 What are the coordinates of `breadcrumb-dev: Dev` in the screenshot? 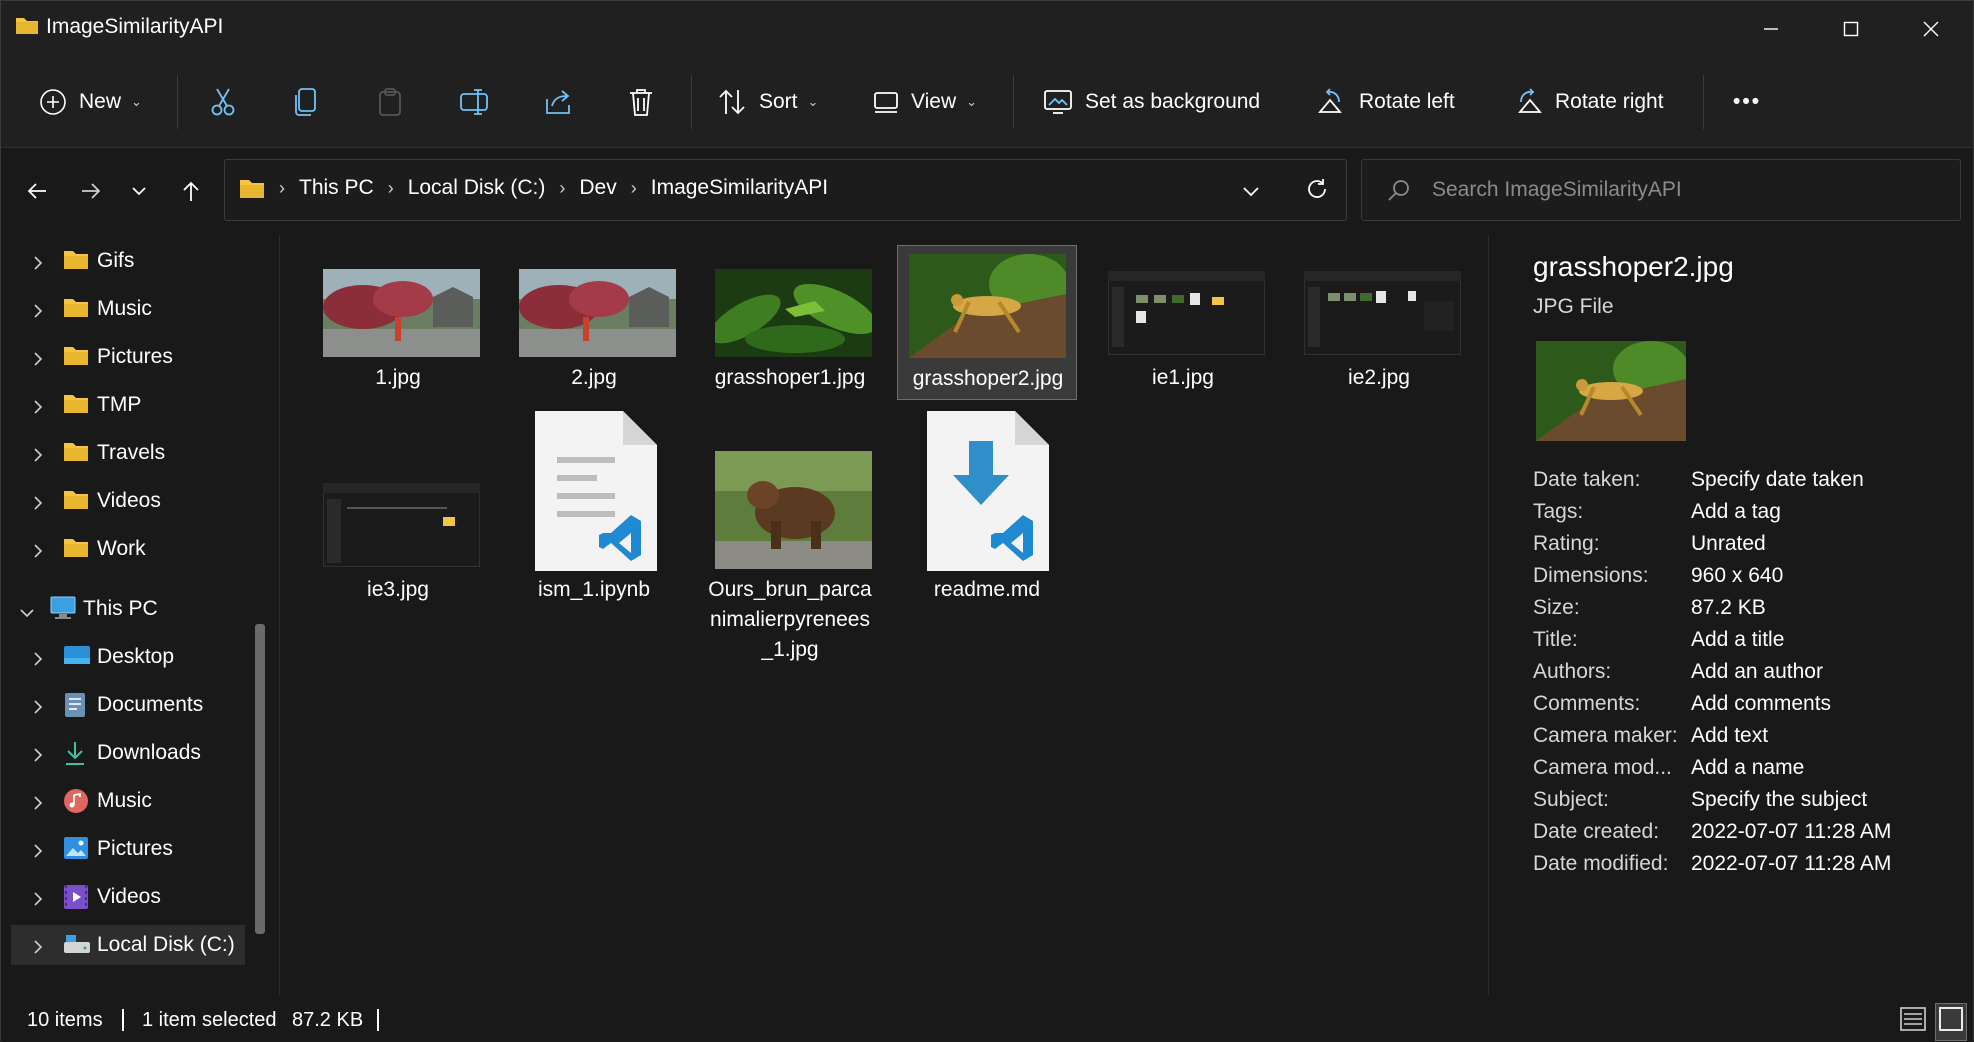 It's located at (597, 188).